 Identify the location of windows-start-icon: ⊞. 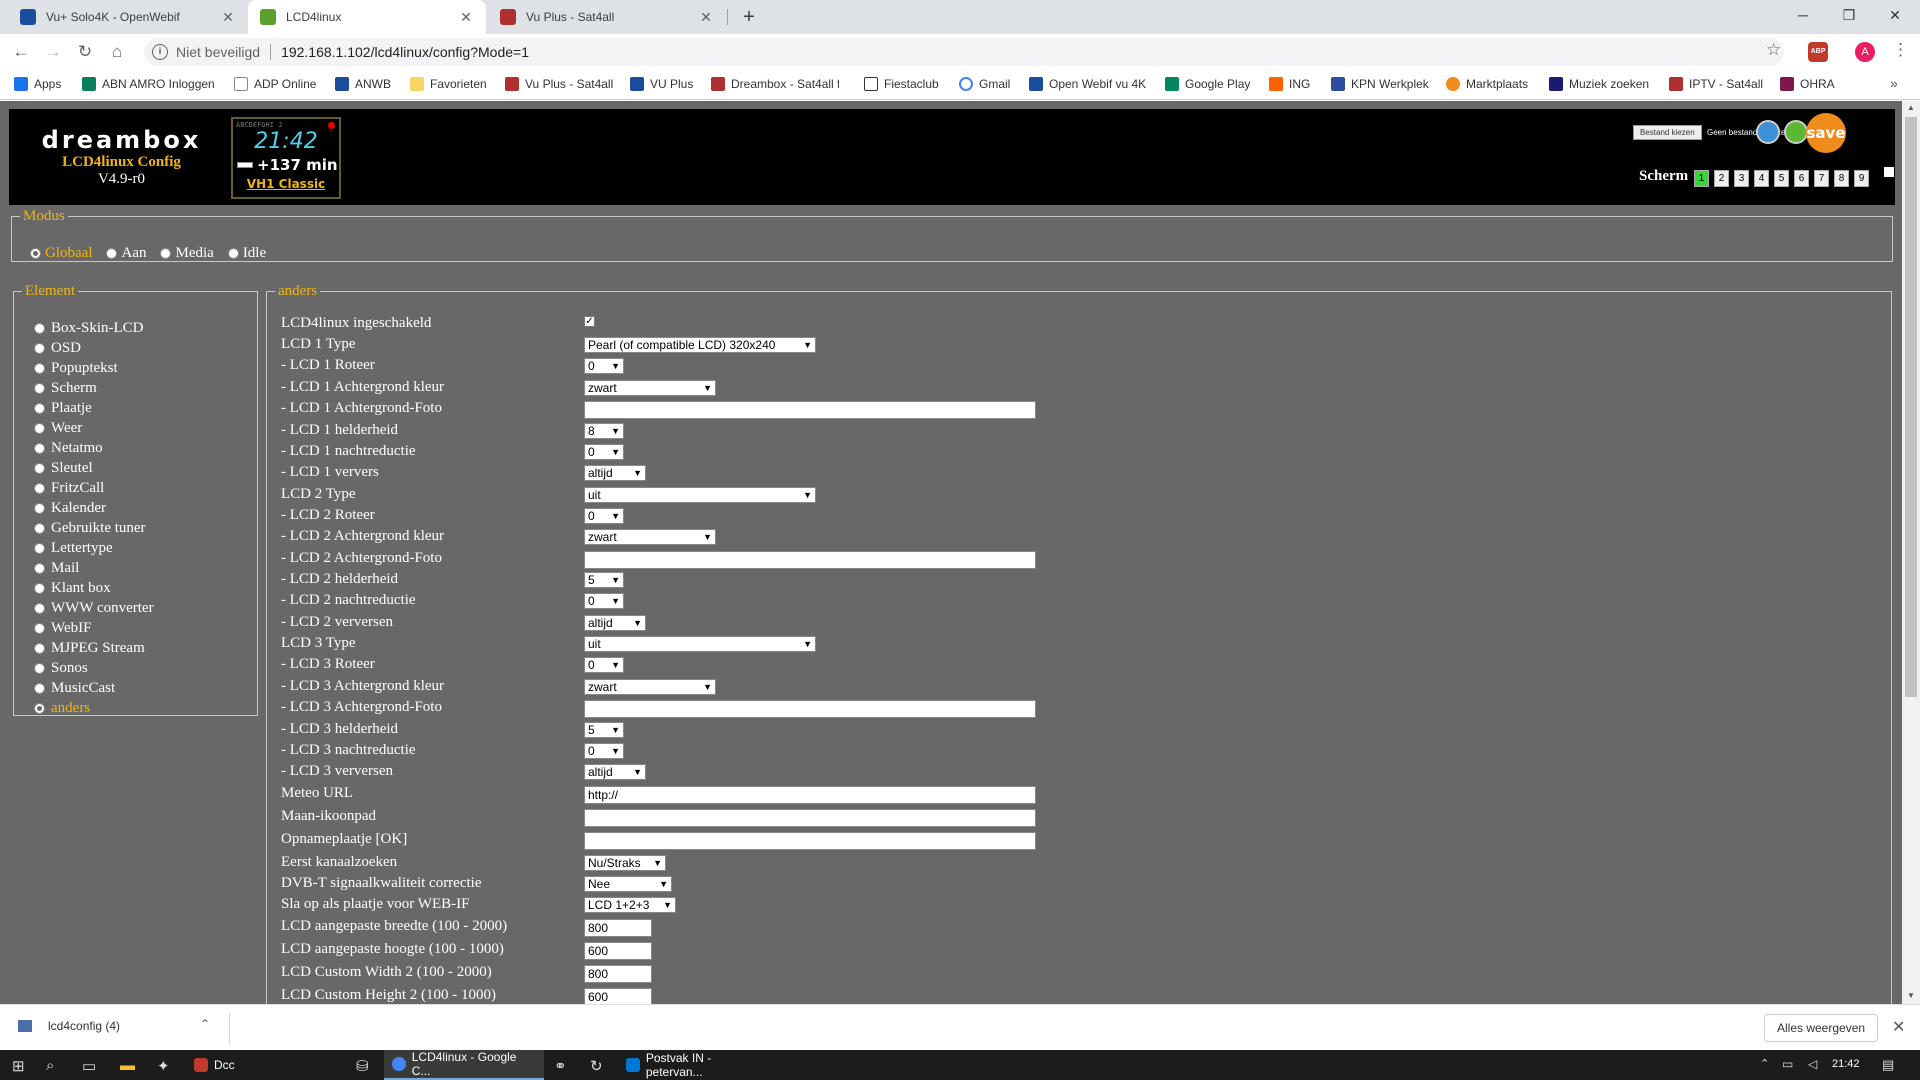
(18, 1066).